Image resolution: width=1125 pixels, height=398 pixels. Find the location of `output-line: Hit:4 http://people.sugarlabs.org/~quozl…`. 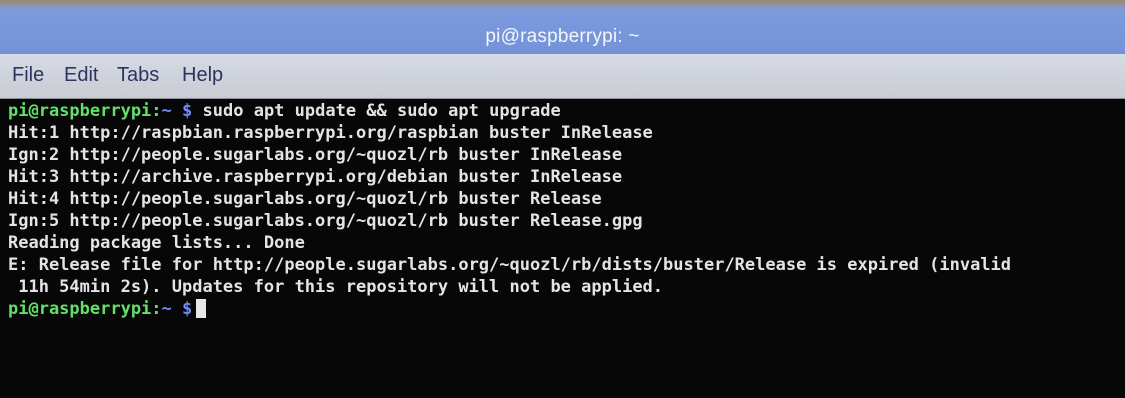

output-line: Hit:4 http://people.sugarlabs.org/~quozl… is located at coordinates (305, 199).